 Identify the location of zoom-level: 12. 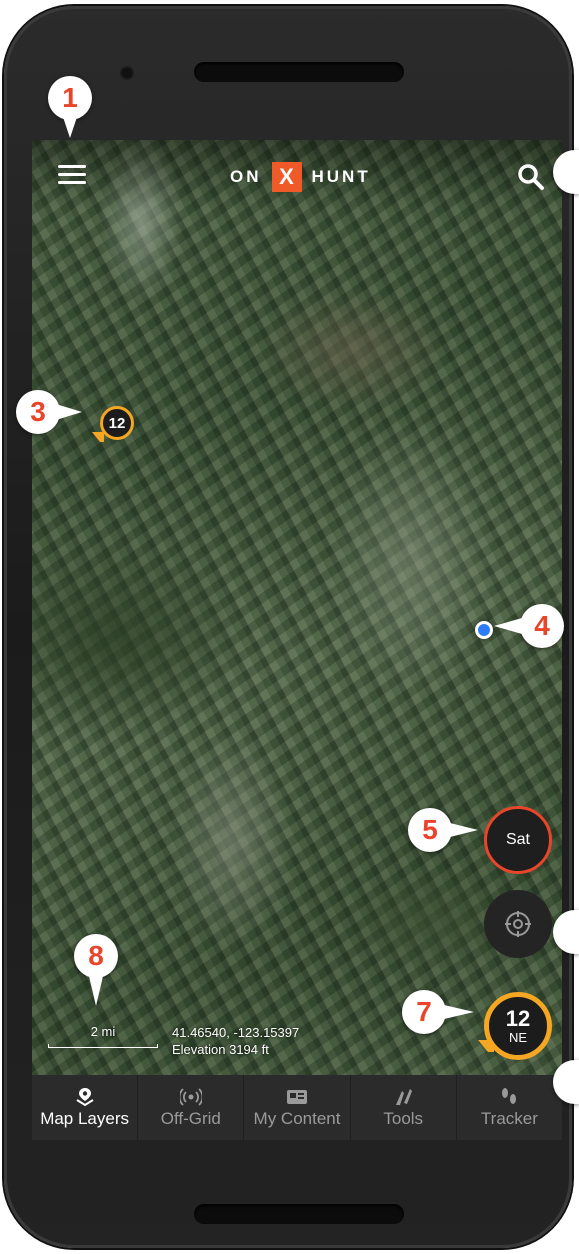
(518, 1018).